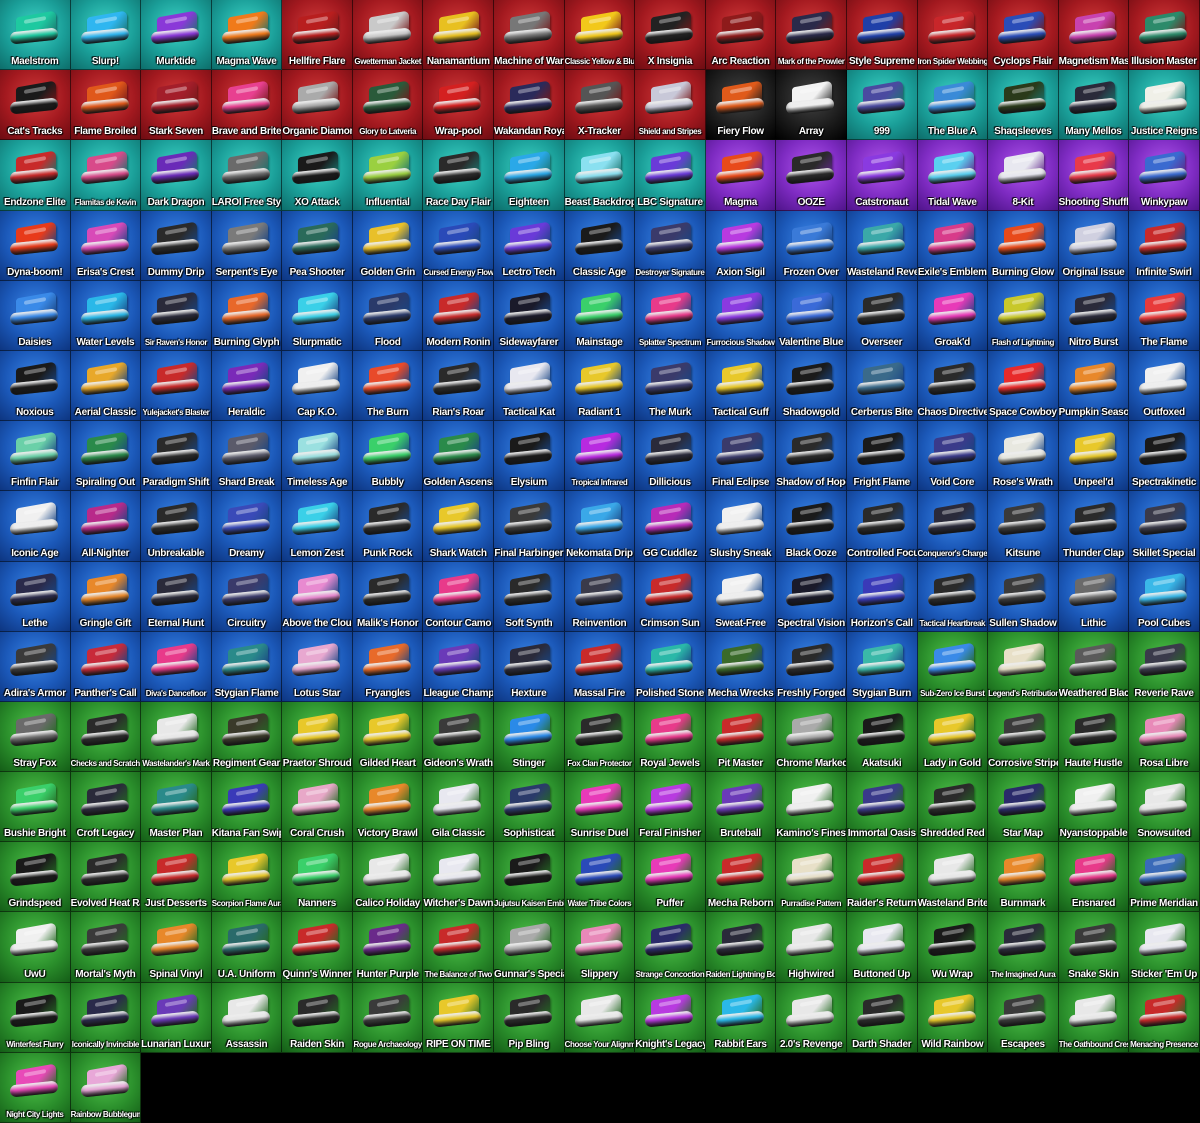  What do you see at coordinates (882, 596) in the screenshot?
I see `wrap-tile: Horizon's Call` at bounding box center [882, 596].